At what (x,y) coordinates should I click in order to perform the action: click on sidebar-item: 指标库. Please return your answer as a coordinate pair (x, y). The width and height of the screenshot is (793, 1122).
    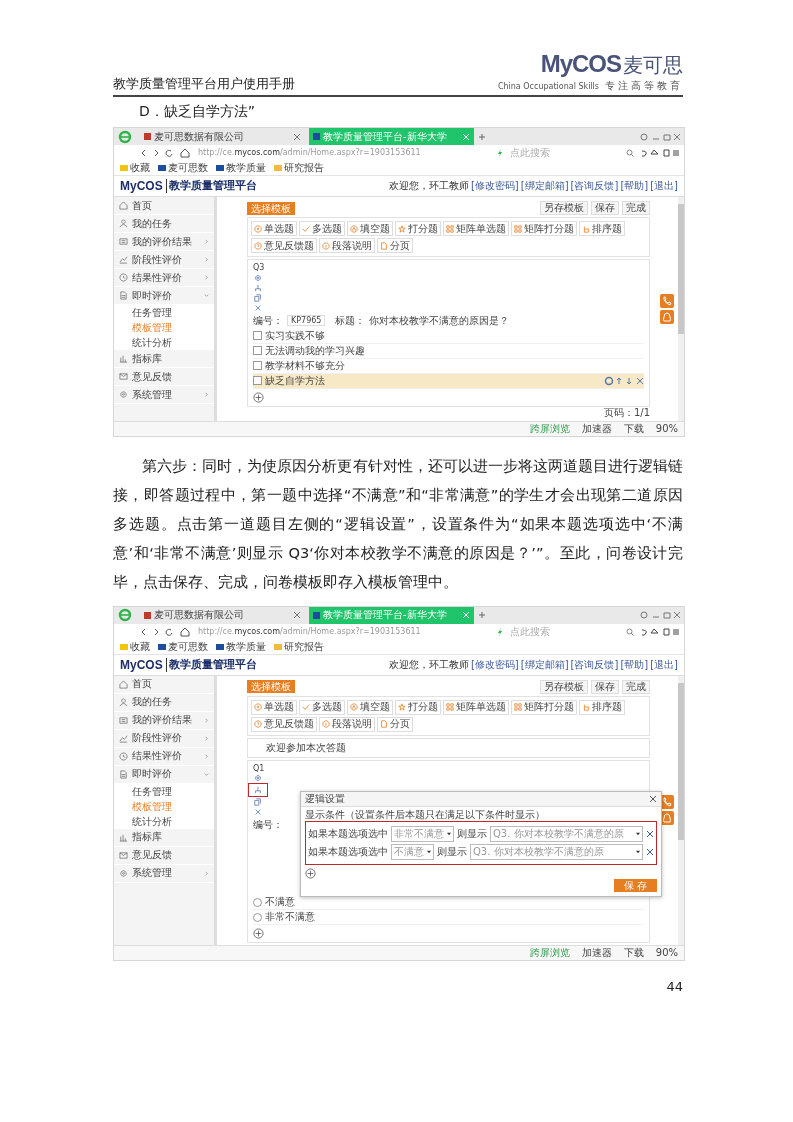
    Looking at the image, I should click on (164, 359).